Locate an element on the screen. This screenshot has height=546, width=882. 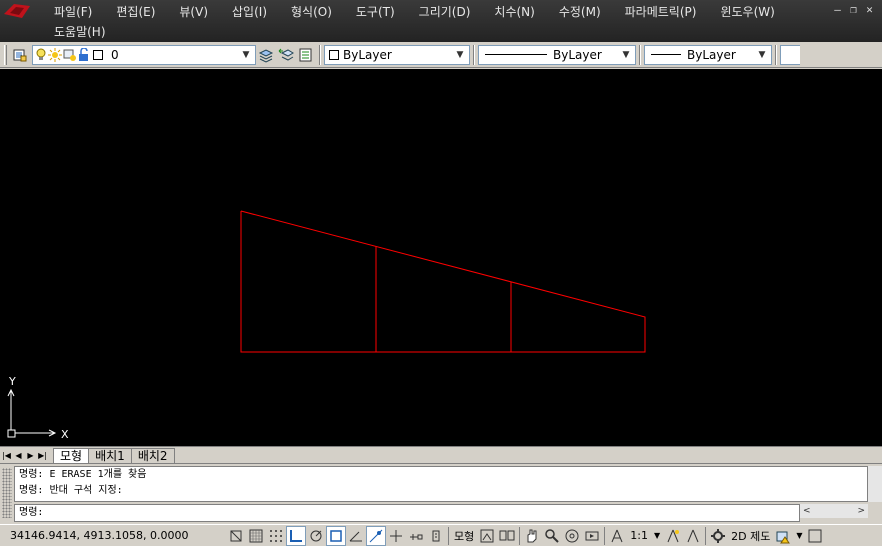
menu-item: 편집(E) is located at coordinates (135, 12).